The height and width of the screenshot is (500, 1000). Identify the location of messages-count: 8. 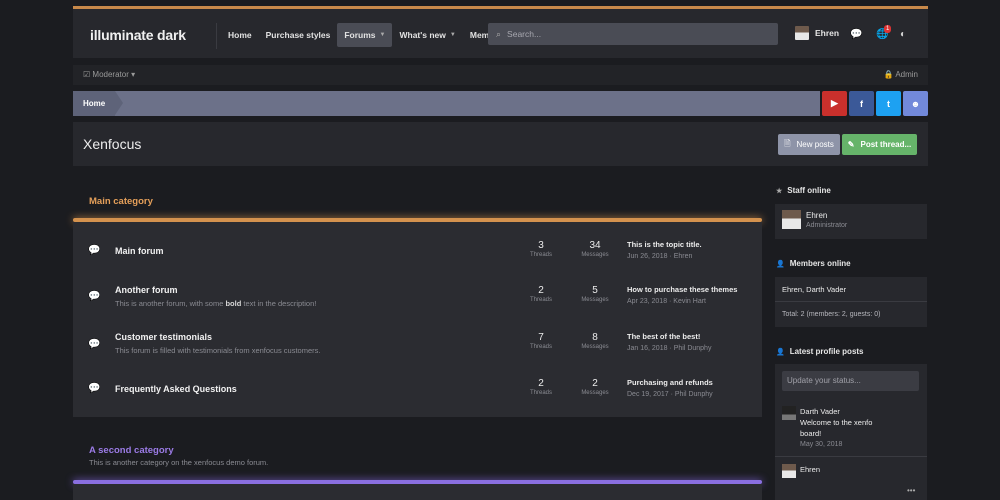
(595, 337).